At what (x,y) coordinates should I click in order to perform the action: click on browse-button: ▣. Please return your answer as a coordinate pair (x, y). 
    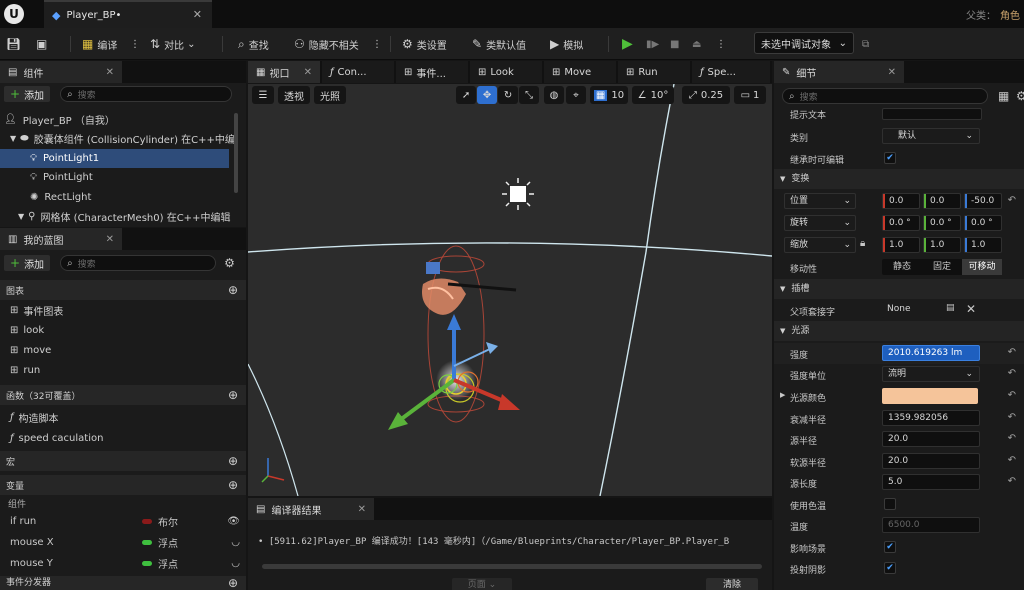
    Looking at the image, I should click on (43, 44).